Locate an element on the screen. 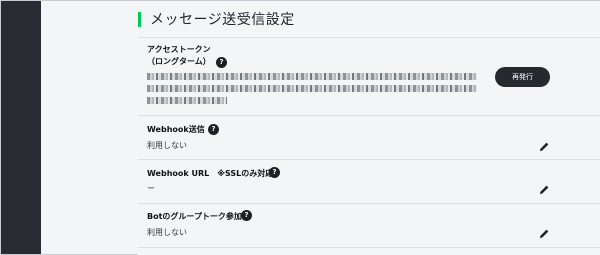  access-token-value-masked is located at coordinates (312, 91).